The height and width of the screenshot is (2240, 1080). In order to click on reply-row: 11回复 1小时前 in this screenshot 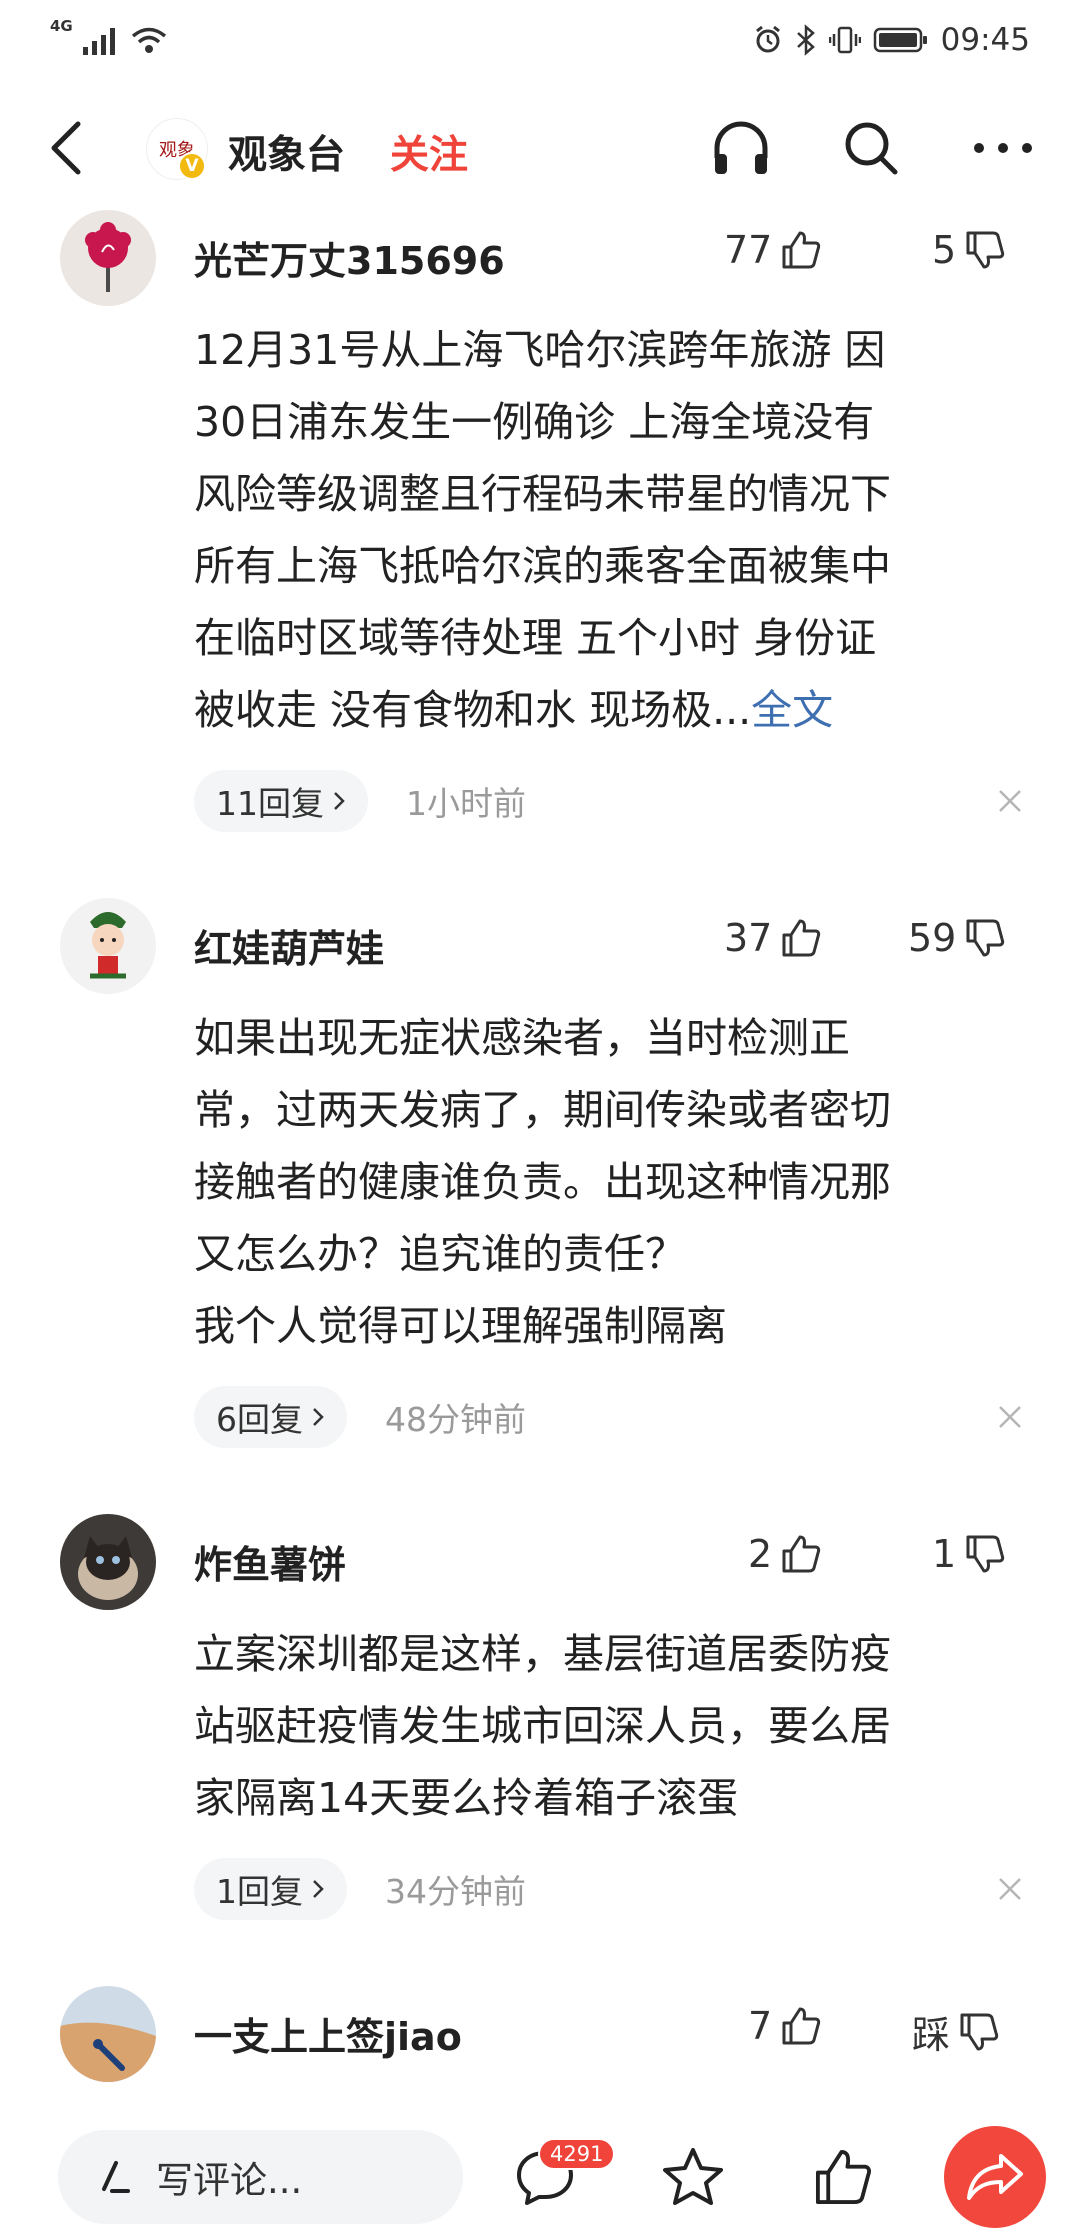, I will do `click(360, 801)`.